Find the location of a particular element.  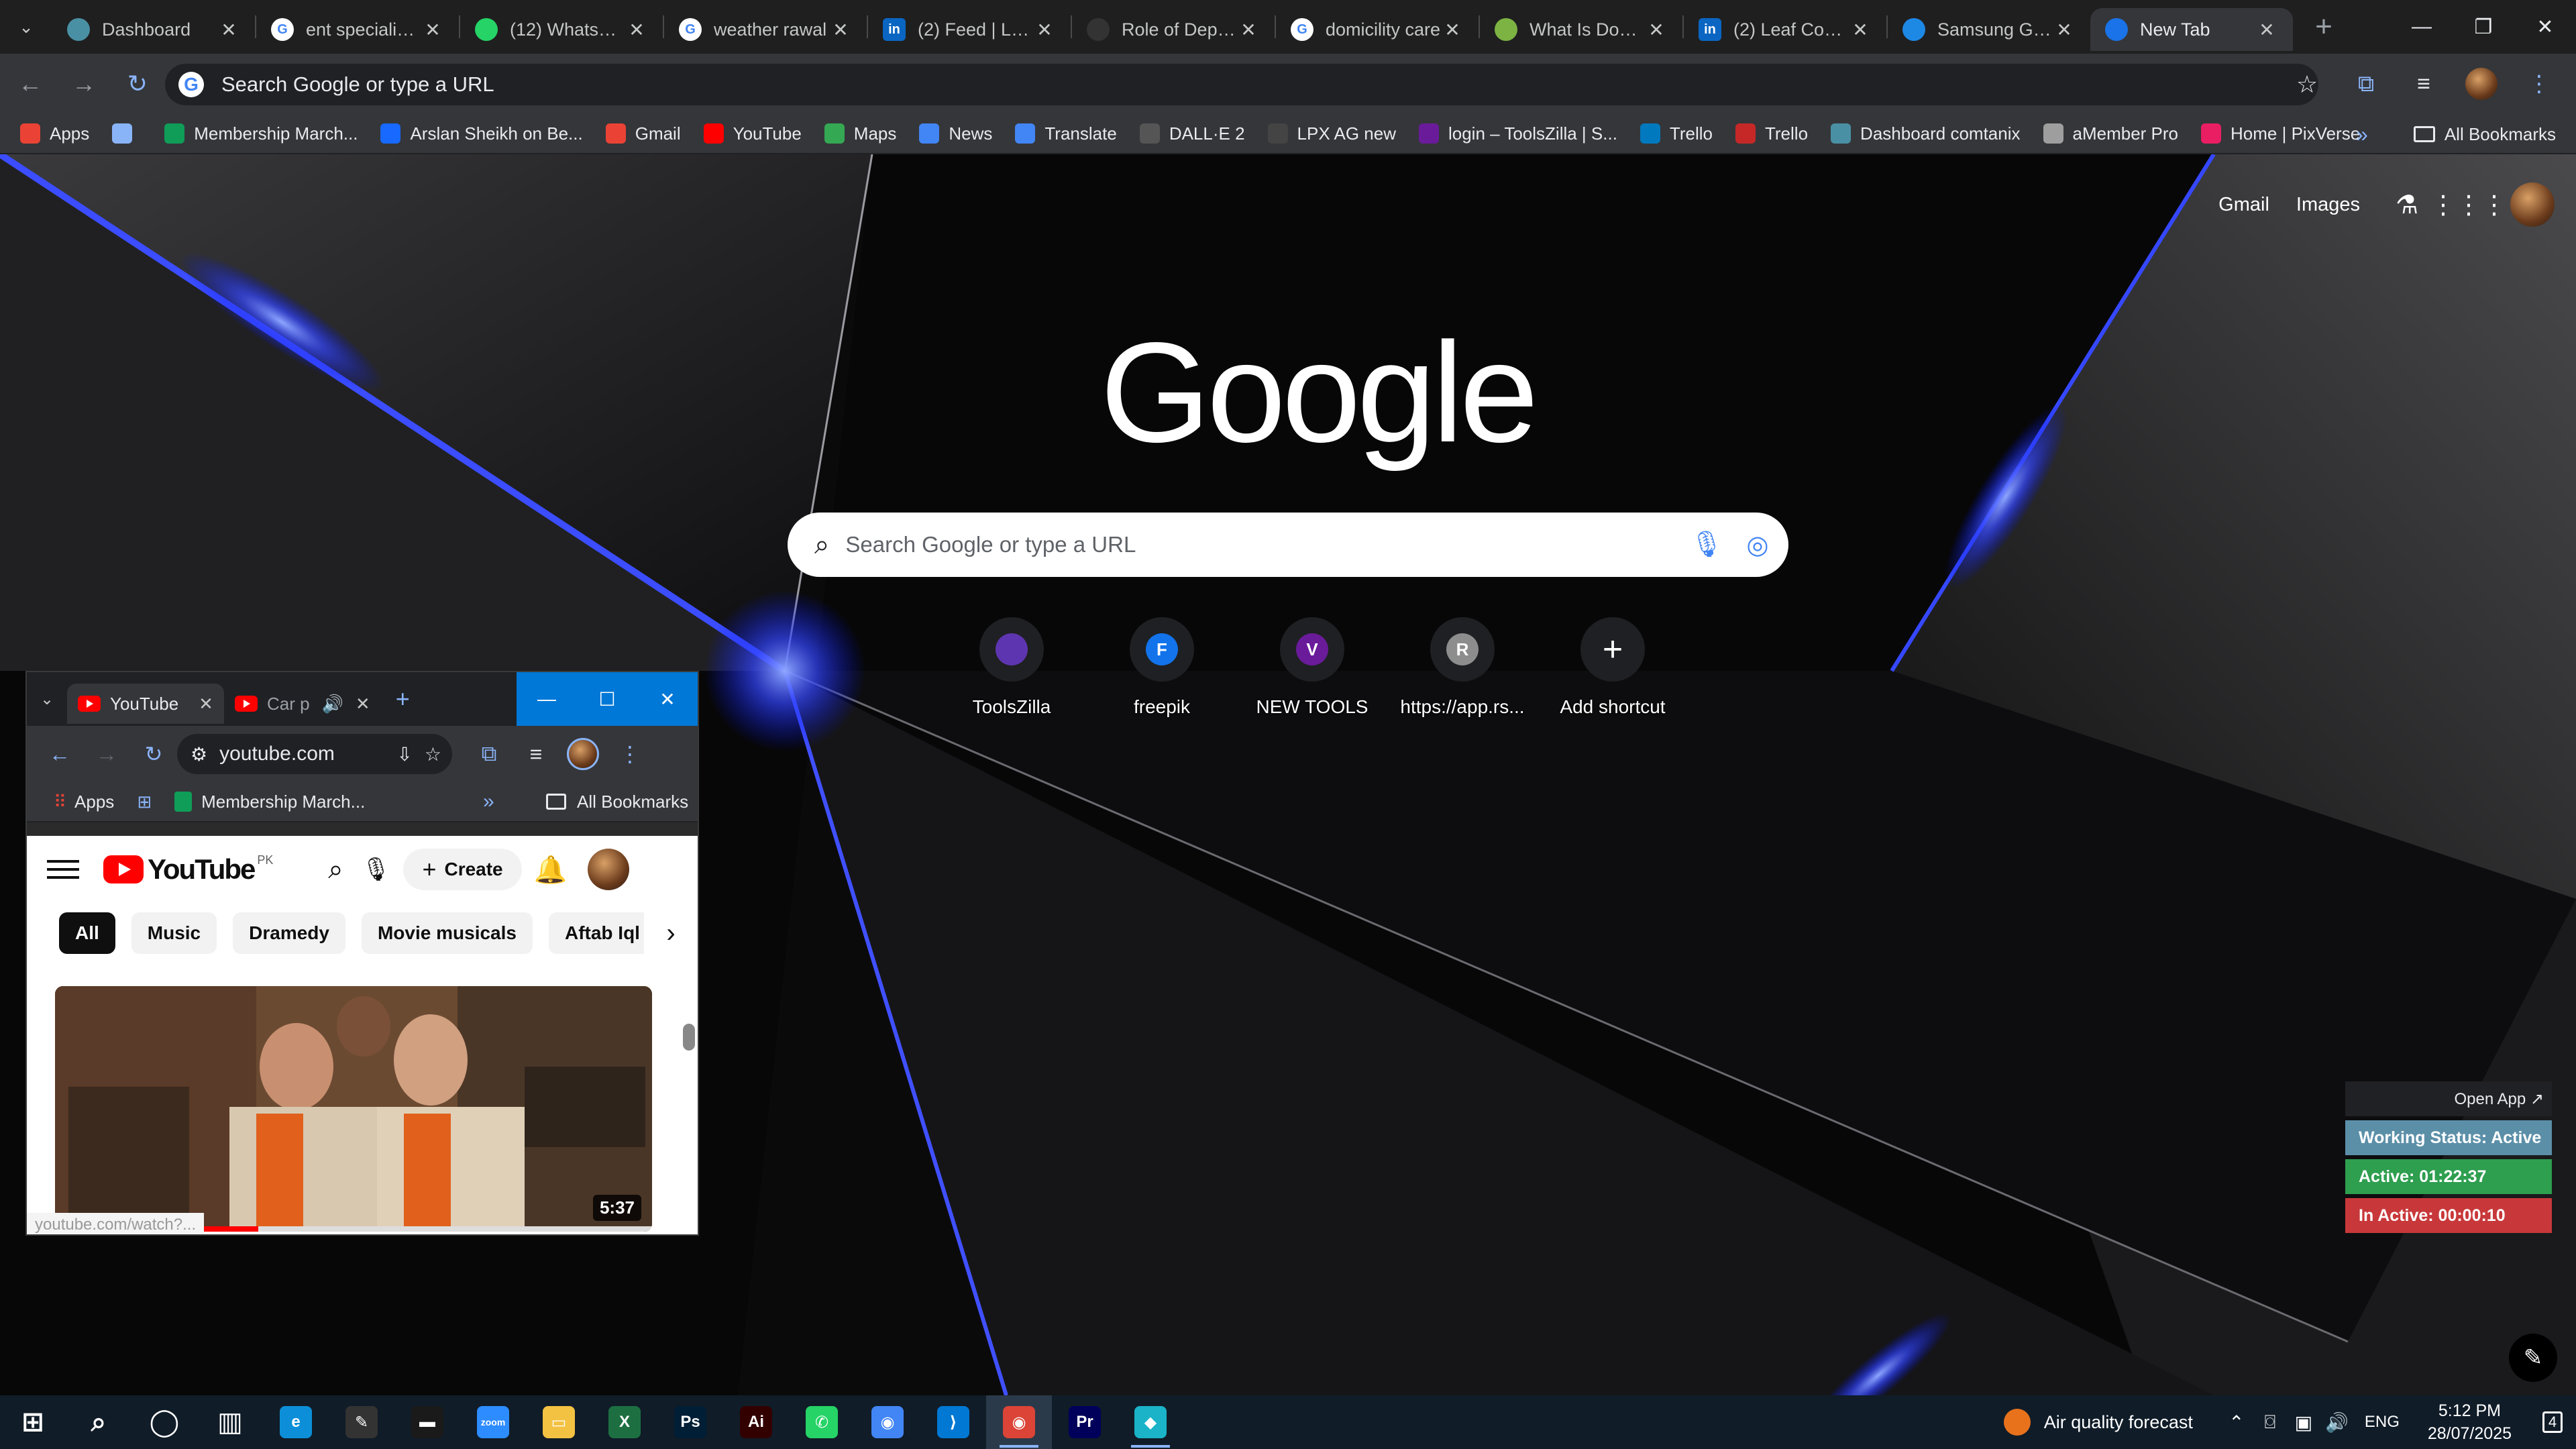

shortcut-add-shortcut: + Add shortcut is located at coordinates (1613, 667).